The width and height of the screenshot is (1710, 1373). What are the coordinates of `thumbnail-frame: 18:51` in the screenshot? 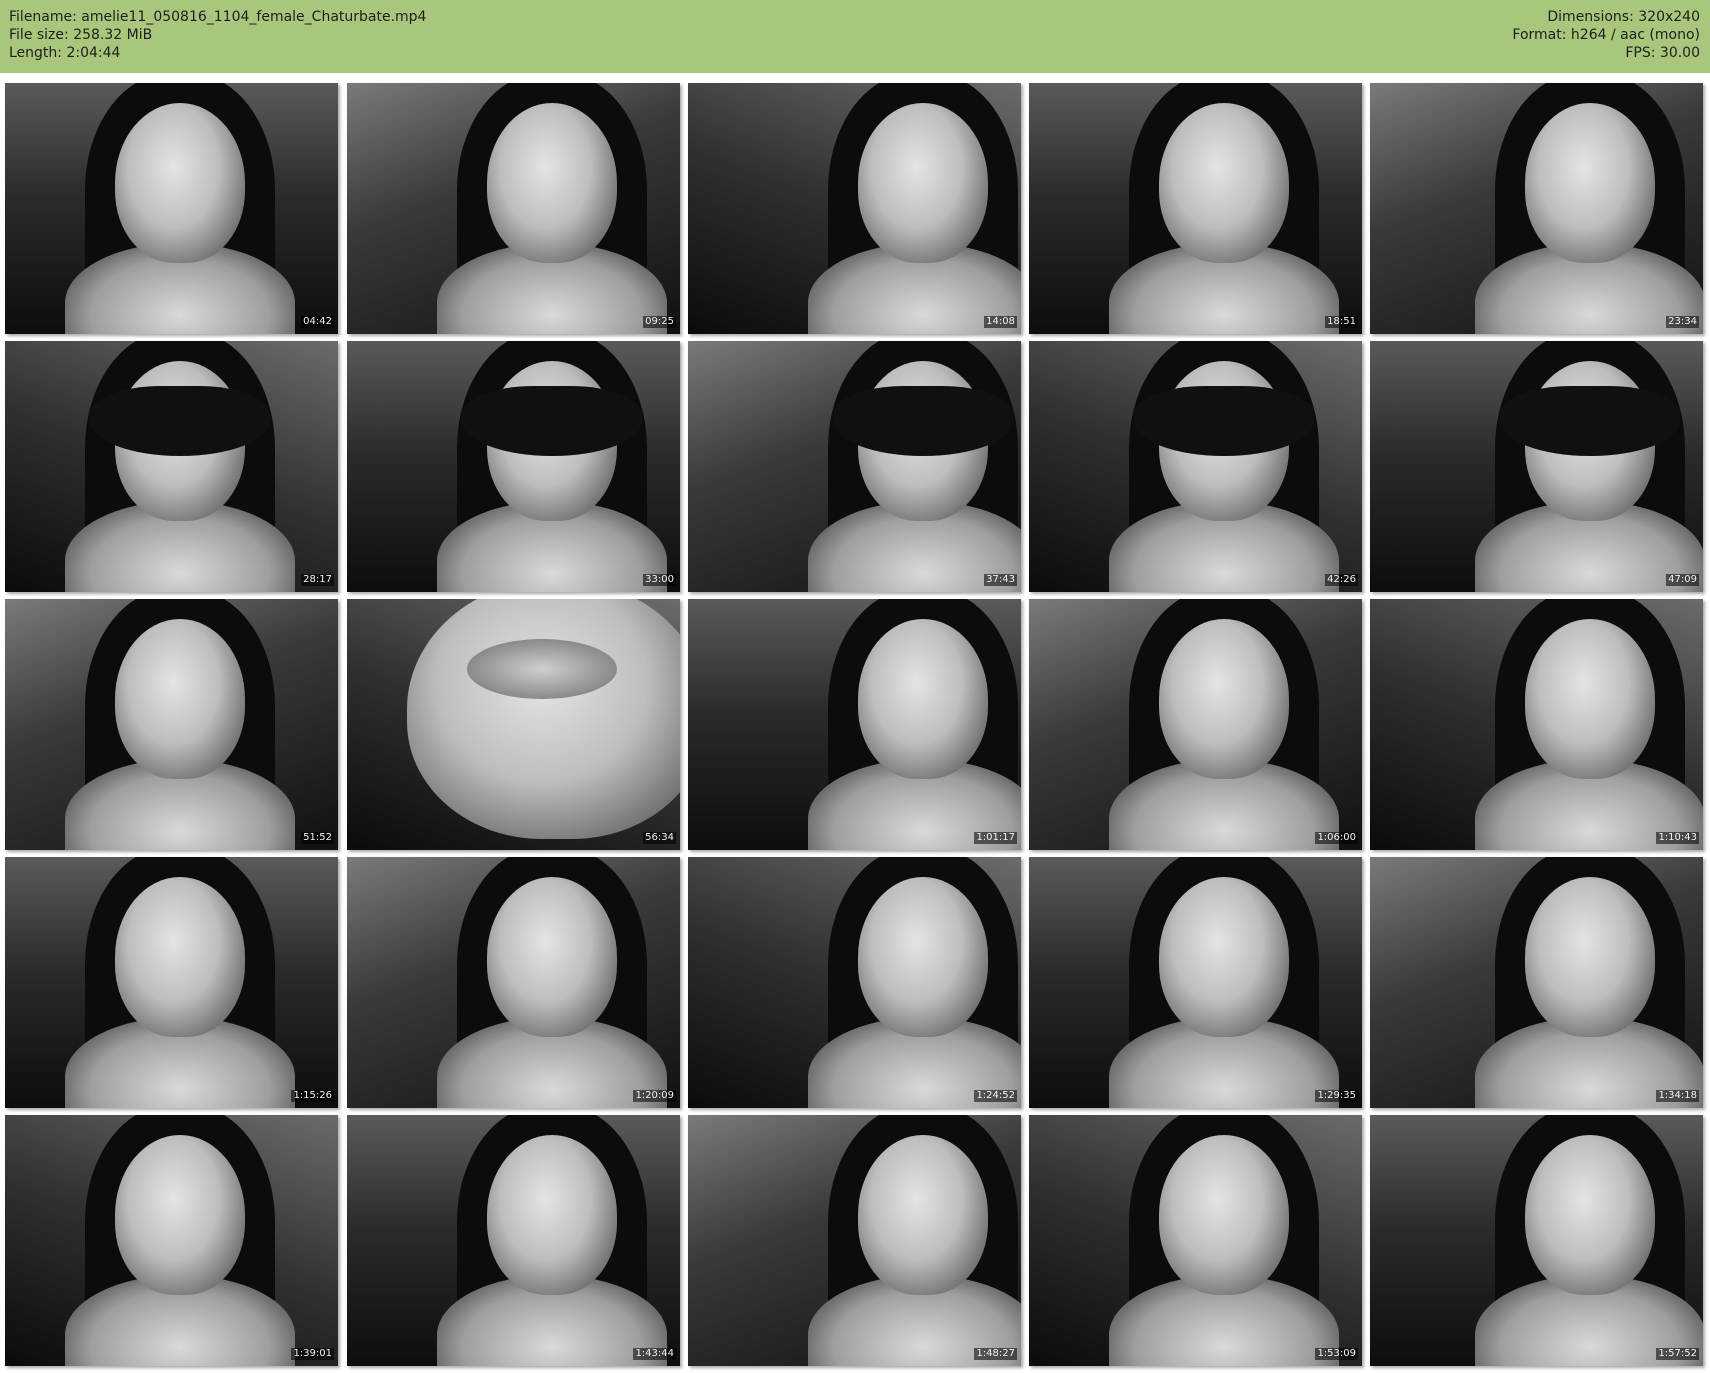 It's located at (1195, 208).